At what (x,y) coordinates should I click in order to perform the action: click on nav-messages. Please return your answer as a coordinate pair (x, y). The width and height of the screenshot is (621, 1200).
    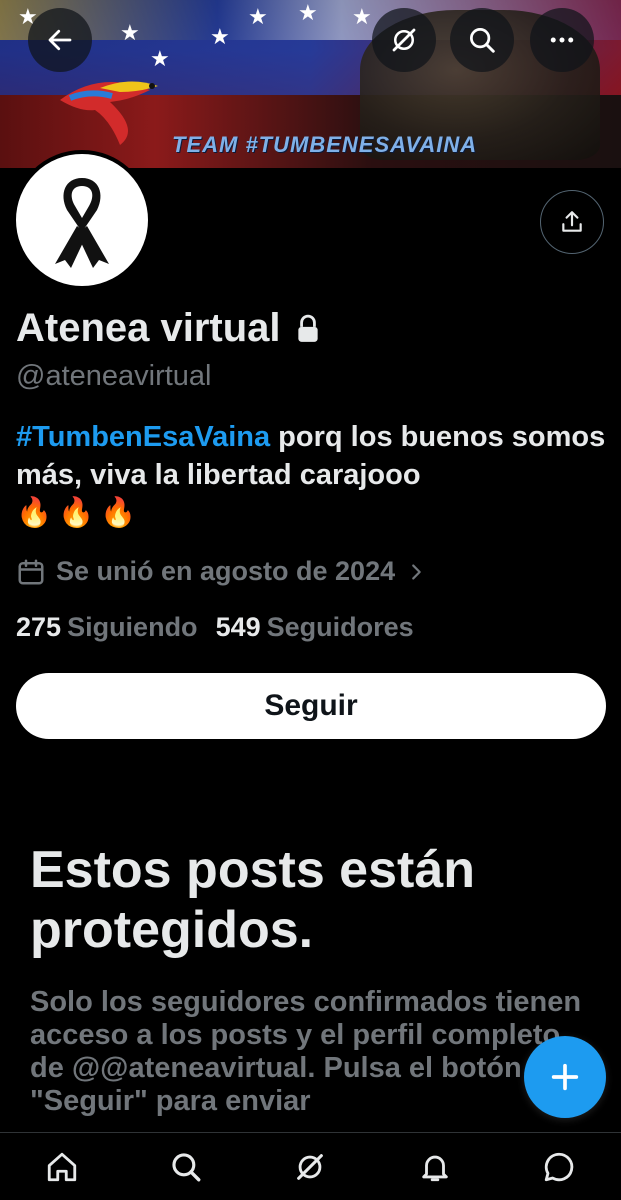
    Looking at the image, I should click on (559, 1167).